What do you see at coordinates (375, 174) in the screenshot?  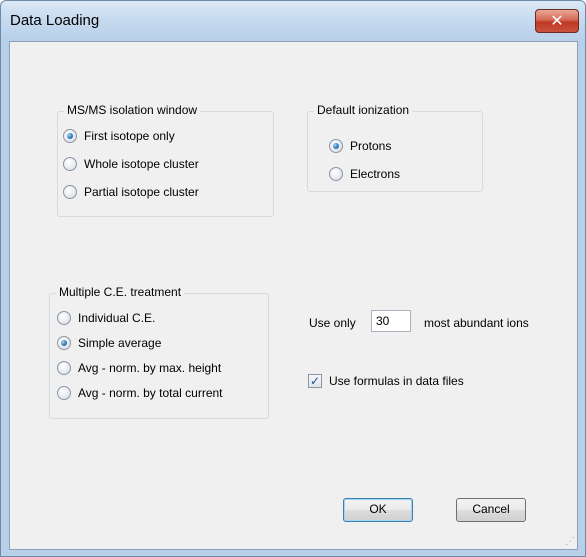 I see `radio-label: Electrons` at bounding box center [375, 174].